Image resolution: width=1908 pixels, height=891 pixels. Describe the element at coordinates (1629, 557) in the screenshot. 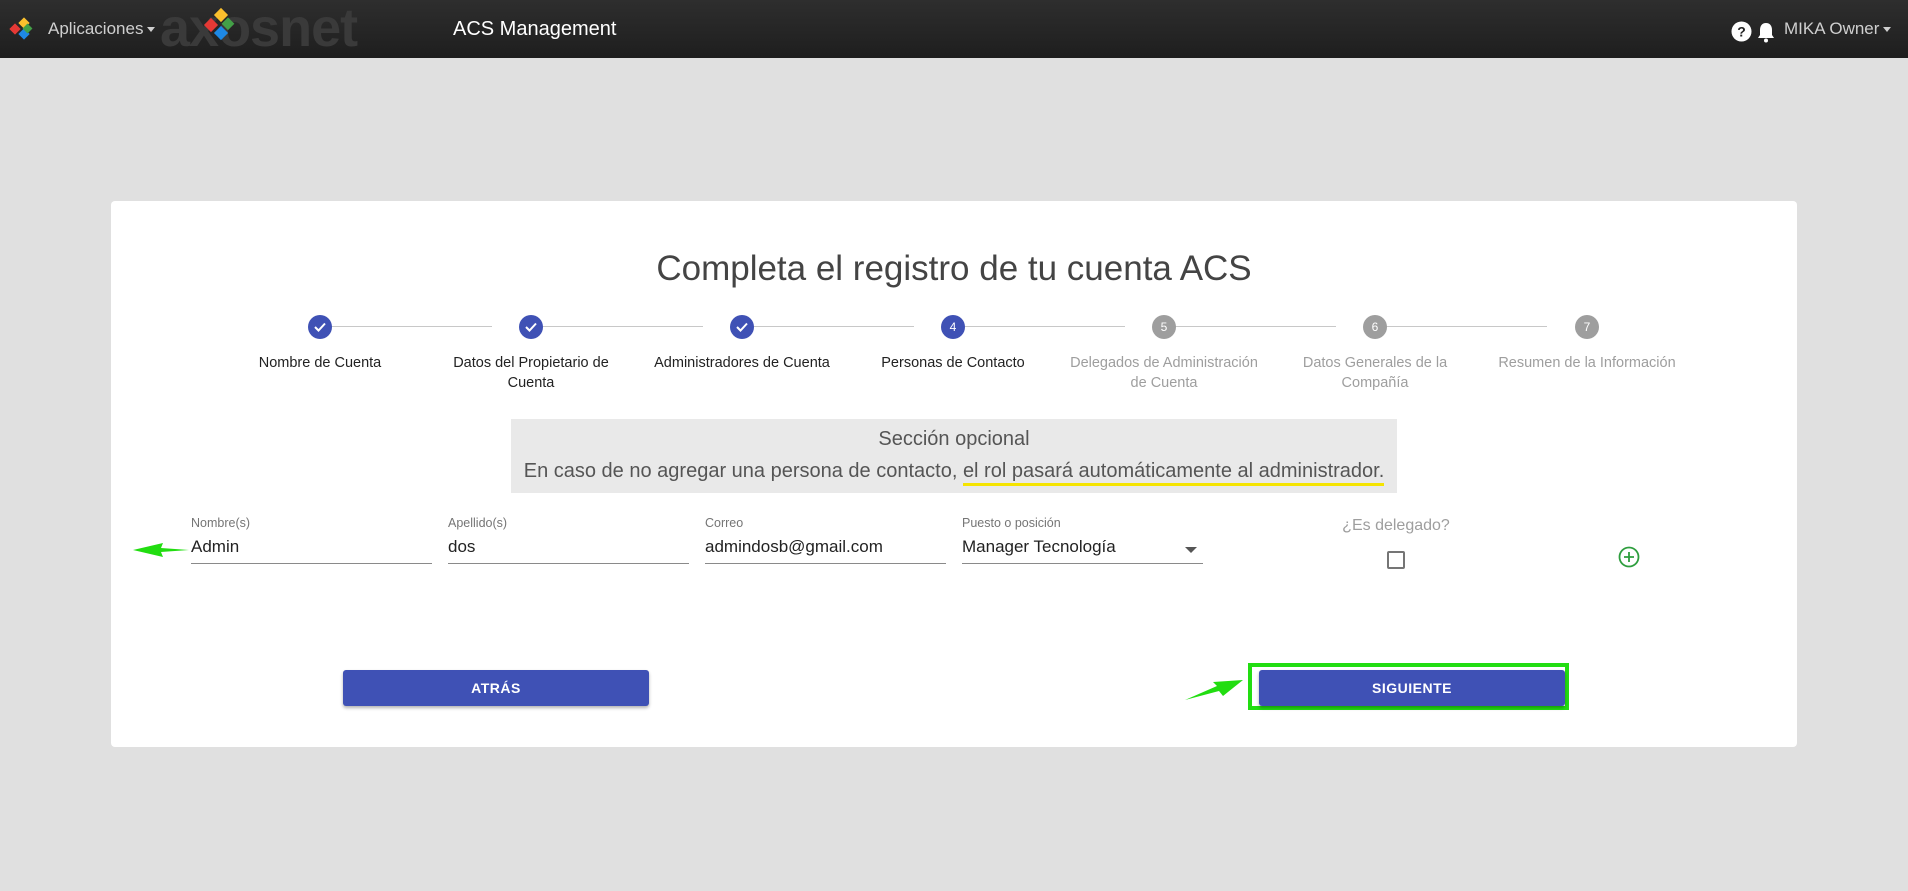

I see `add-circle-icon` at that location.